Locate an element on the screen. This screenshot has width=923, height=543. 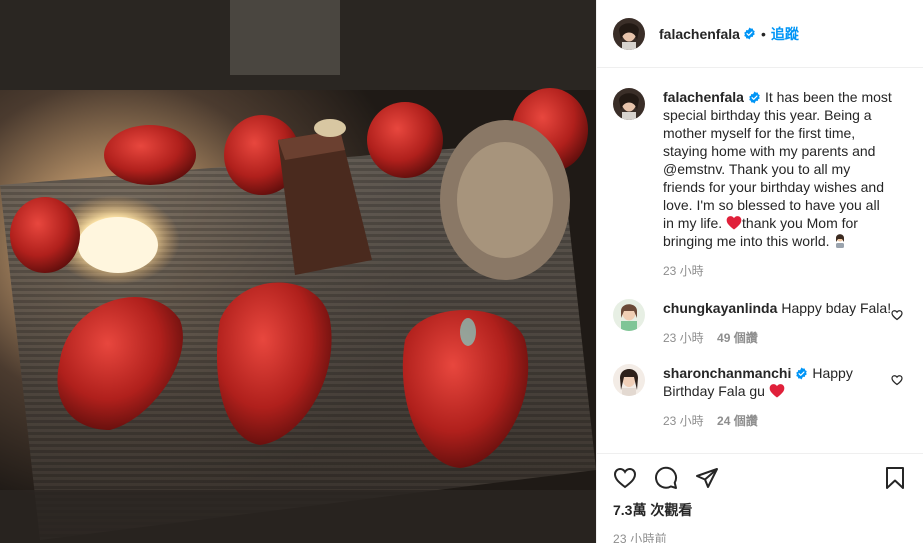
comment-likes: 49 個讚 is located at coordinates (737, 338).